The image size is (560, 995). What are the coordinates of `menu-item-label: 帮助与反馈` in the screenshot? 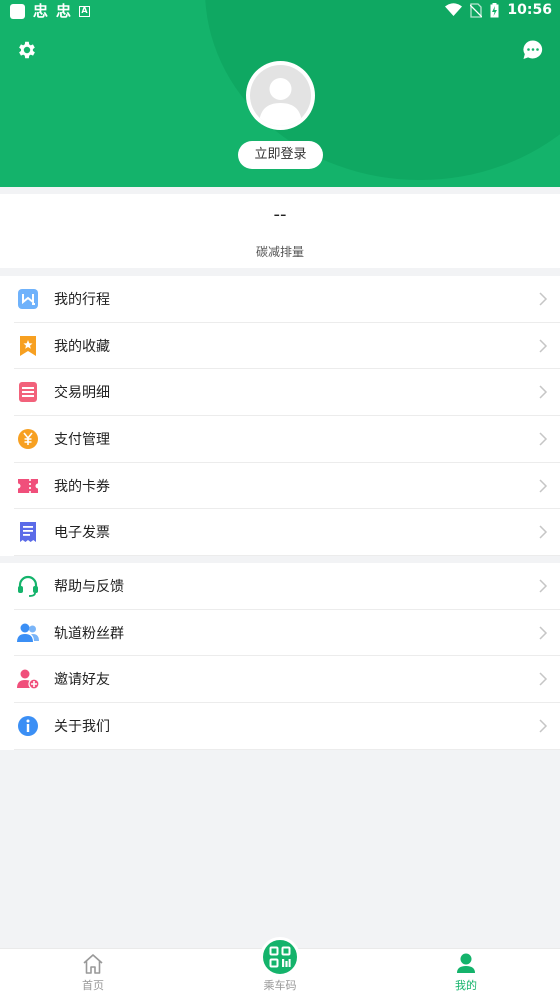 It's located at (89, 586).